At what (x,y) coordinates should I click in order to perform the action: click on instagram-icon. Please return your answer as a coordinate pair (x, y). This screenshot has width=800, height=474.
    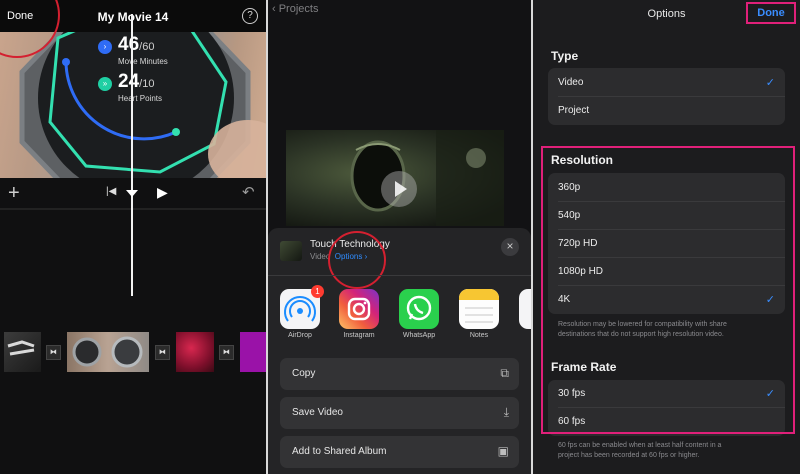
    Looking at the image, I should click on (359, 309).